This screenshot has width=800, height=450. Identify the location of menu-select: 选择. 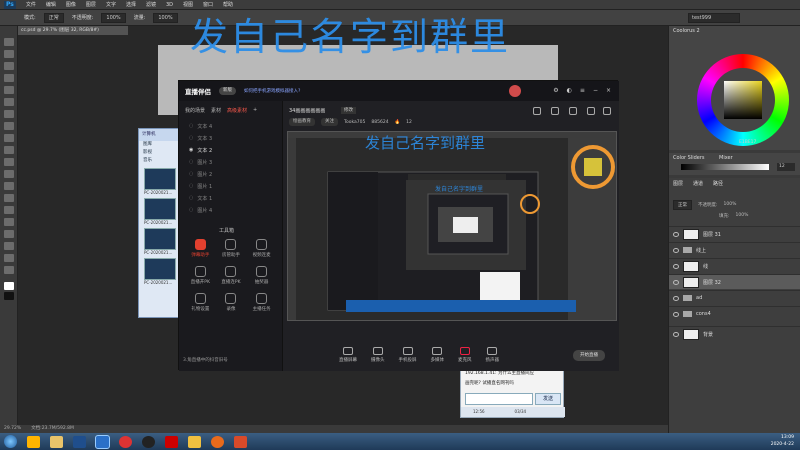
(131, 4).